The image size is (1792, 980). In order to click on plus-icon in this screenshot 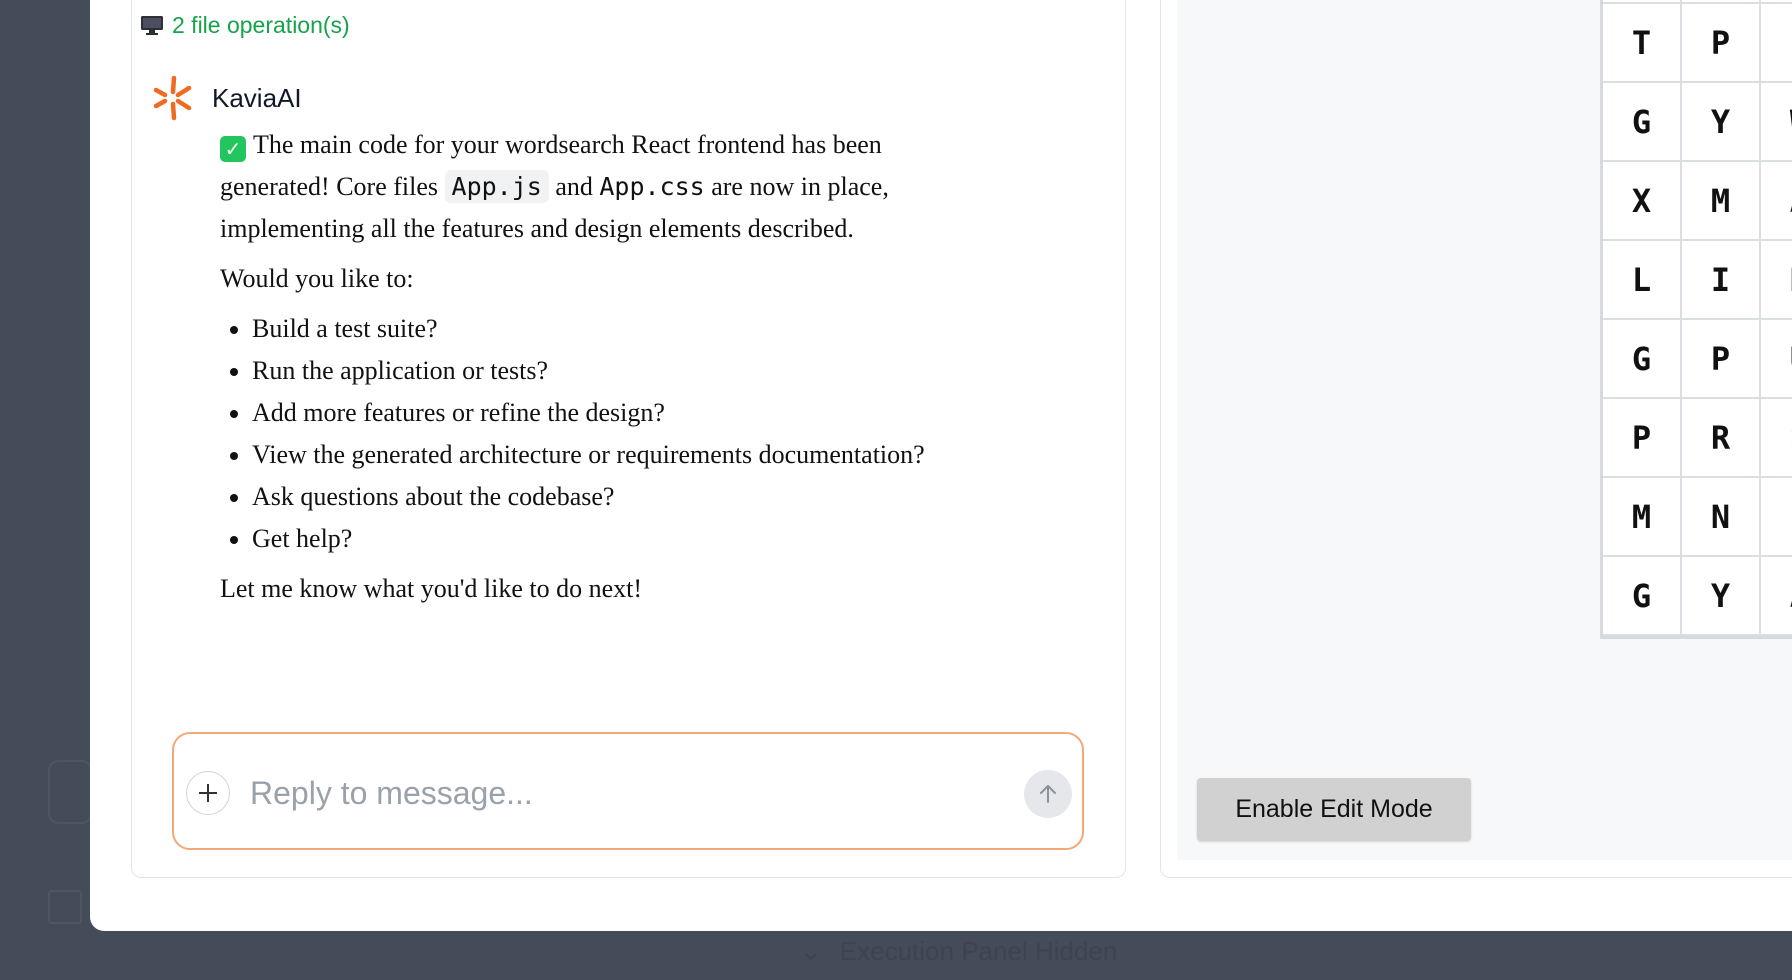, I will do `click(208, 793)`.